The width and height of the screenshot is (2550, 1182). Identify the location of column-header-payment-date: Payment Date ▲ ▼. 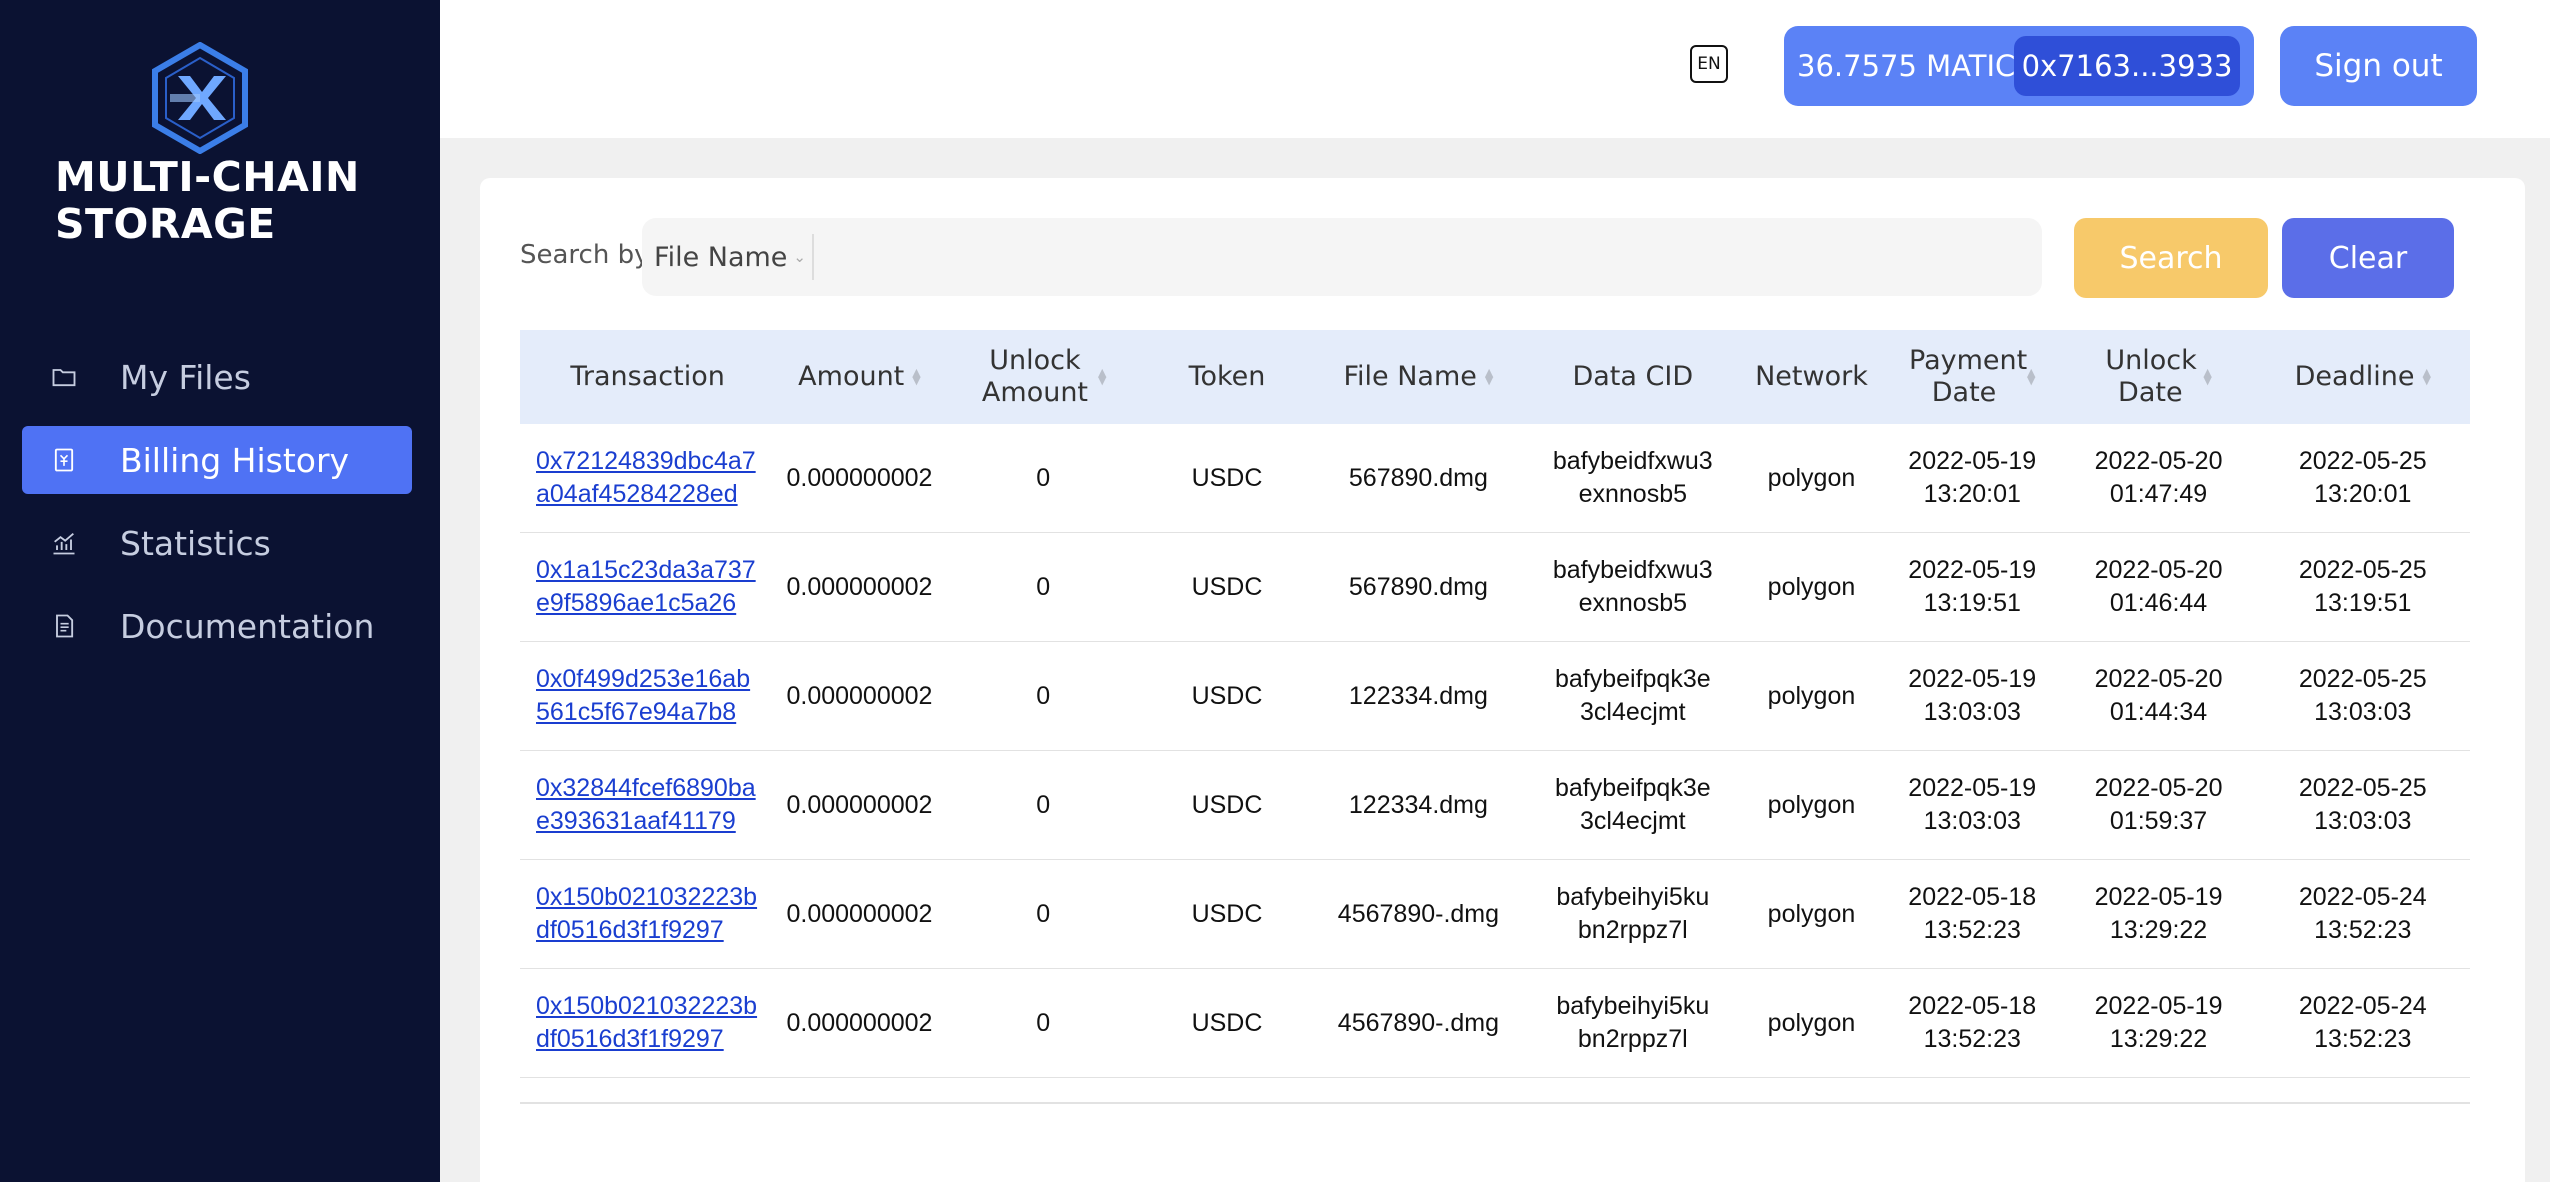
(1972, 377).